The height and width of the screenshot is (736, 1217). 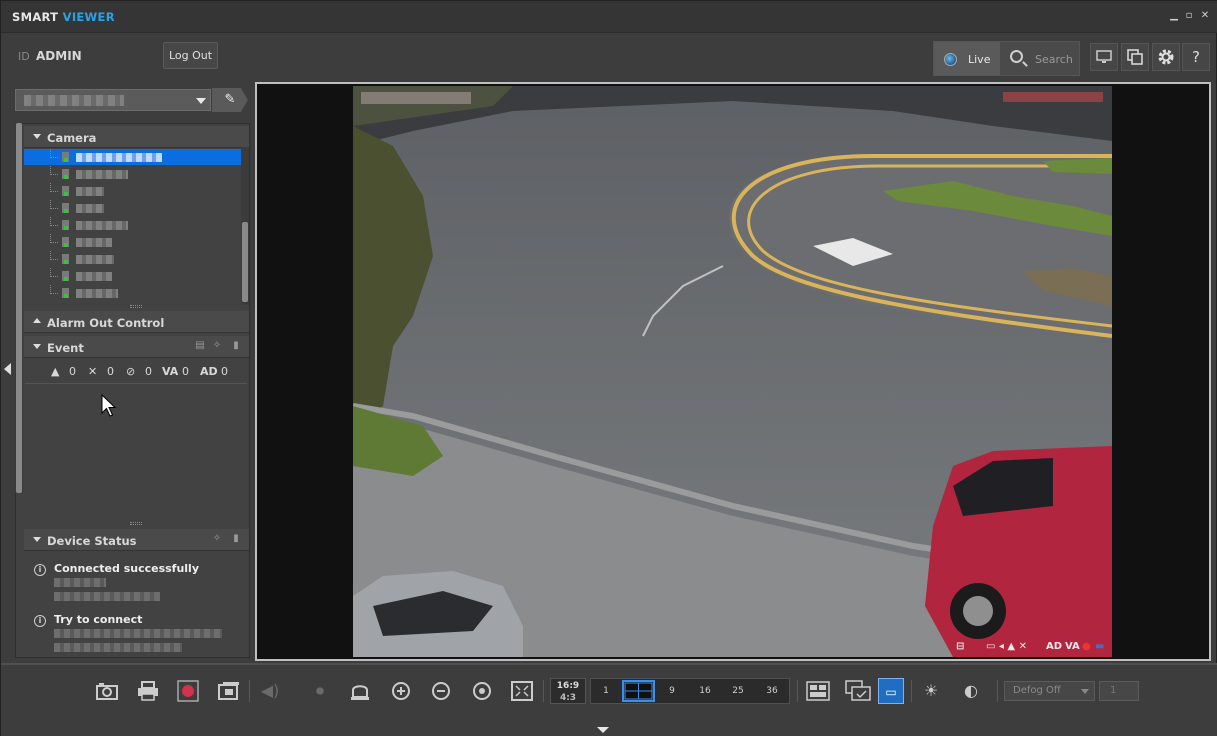 What do you see at coordinates (971, 691) in the screenshot?
I see `contrast-icon: ◐` at bounding box center [971, 691].